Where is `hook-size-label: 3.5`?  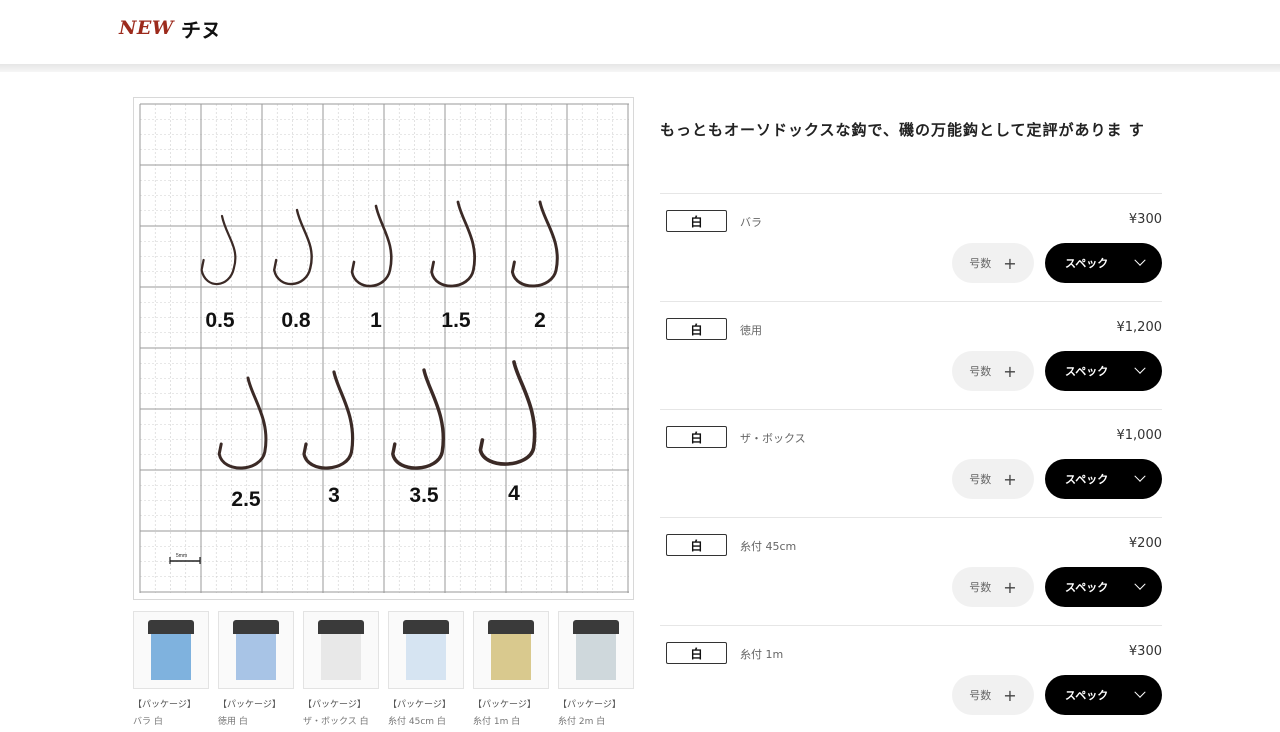
hook-size-label: 3.5 is located at coordinates (424, 495).